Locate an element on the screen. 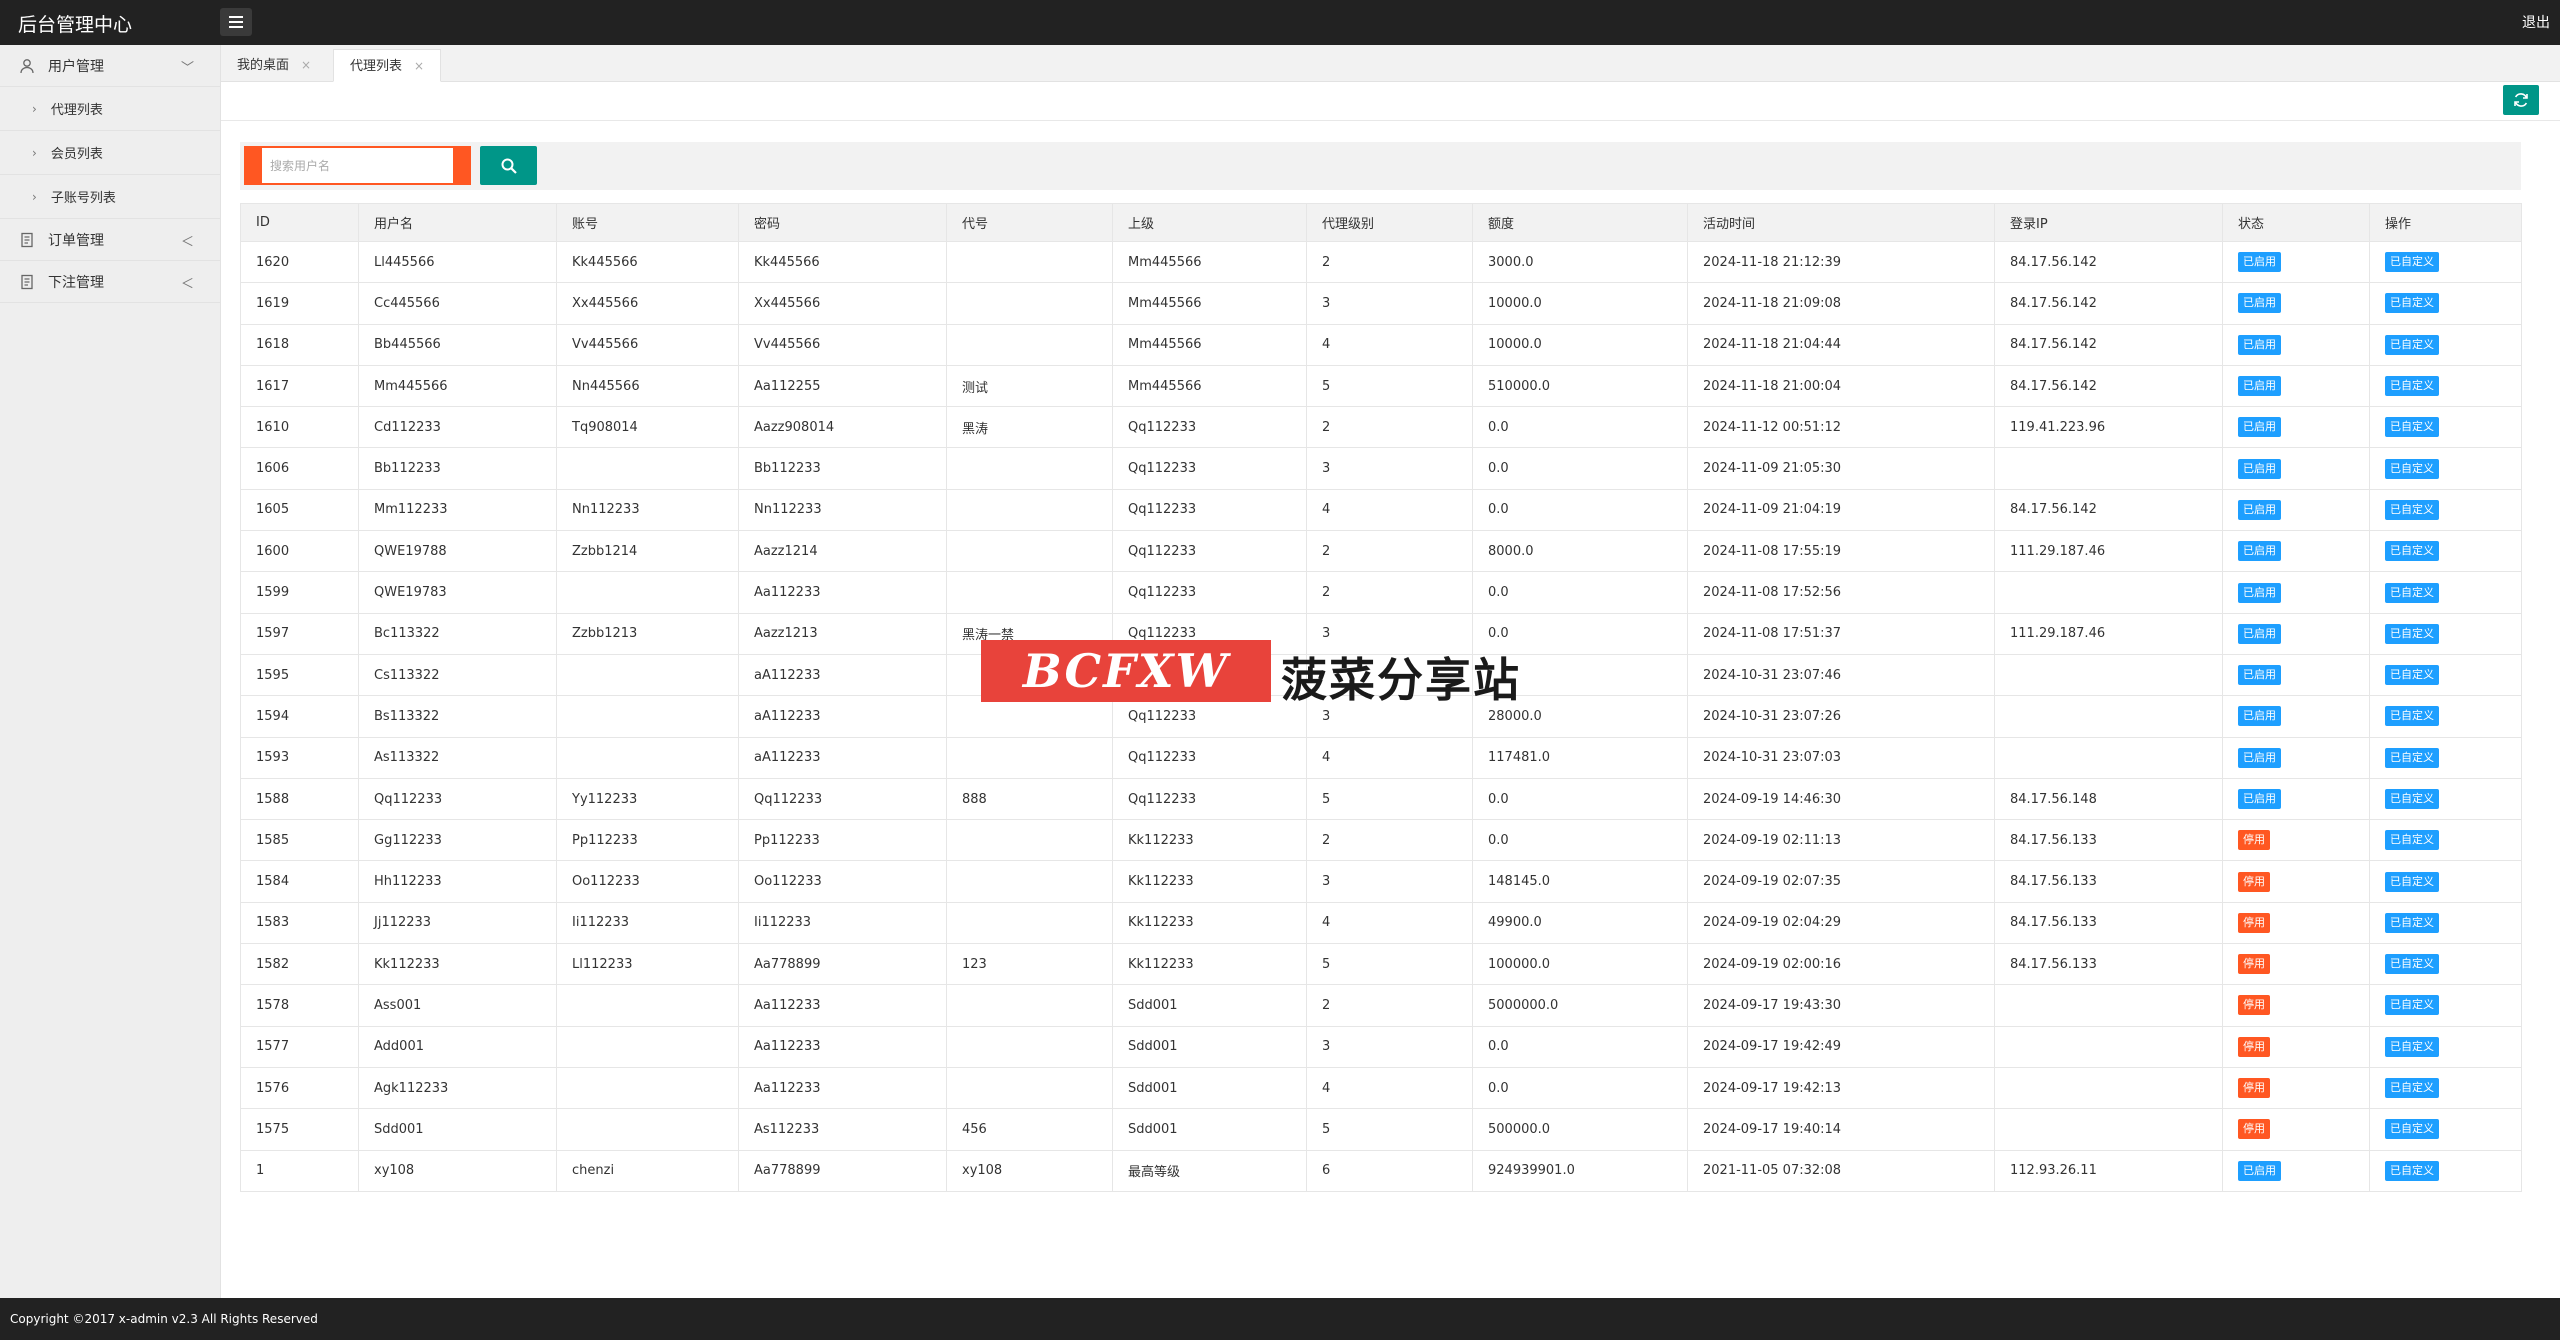  table-cell: 1599 is located at coordinates (299, 592).